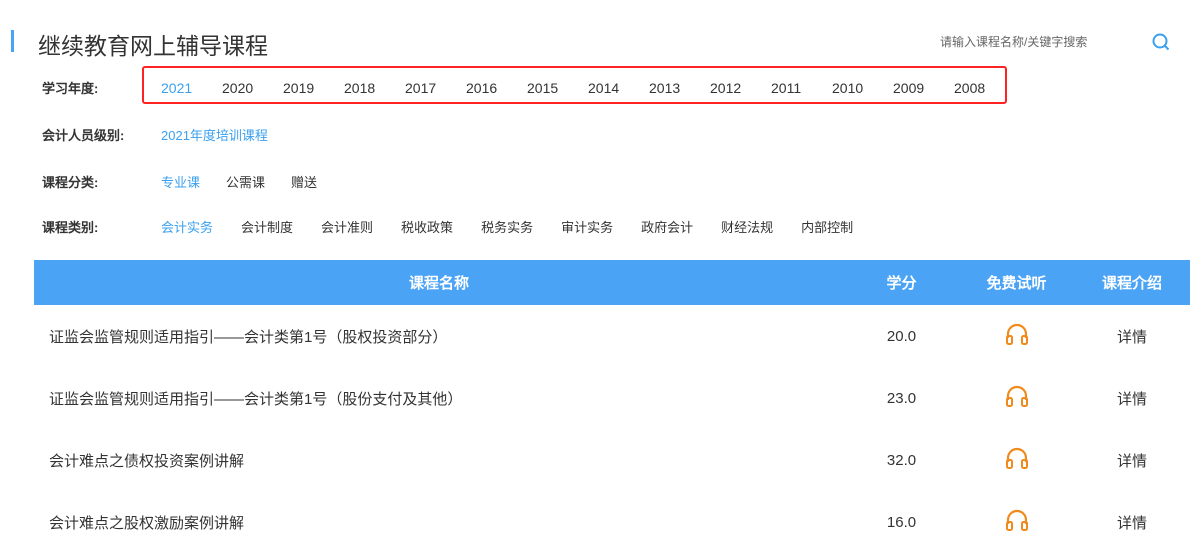 The image size is (1202, 553). Describe the element at coordinates (747, 226) in the screenshot. I see `filter-option-type: 财经法规` at that location.